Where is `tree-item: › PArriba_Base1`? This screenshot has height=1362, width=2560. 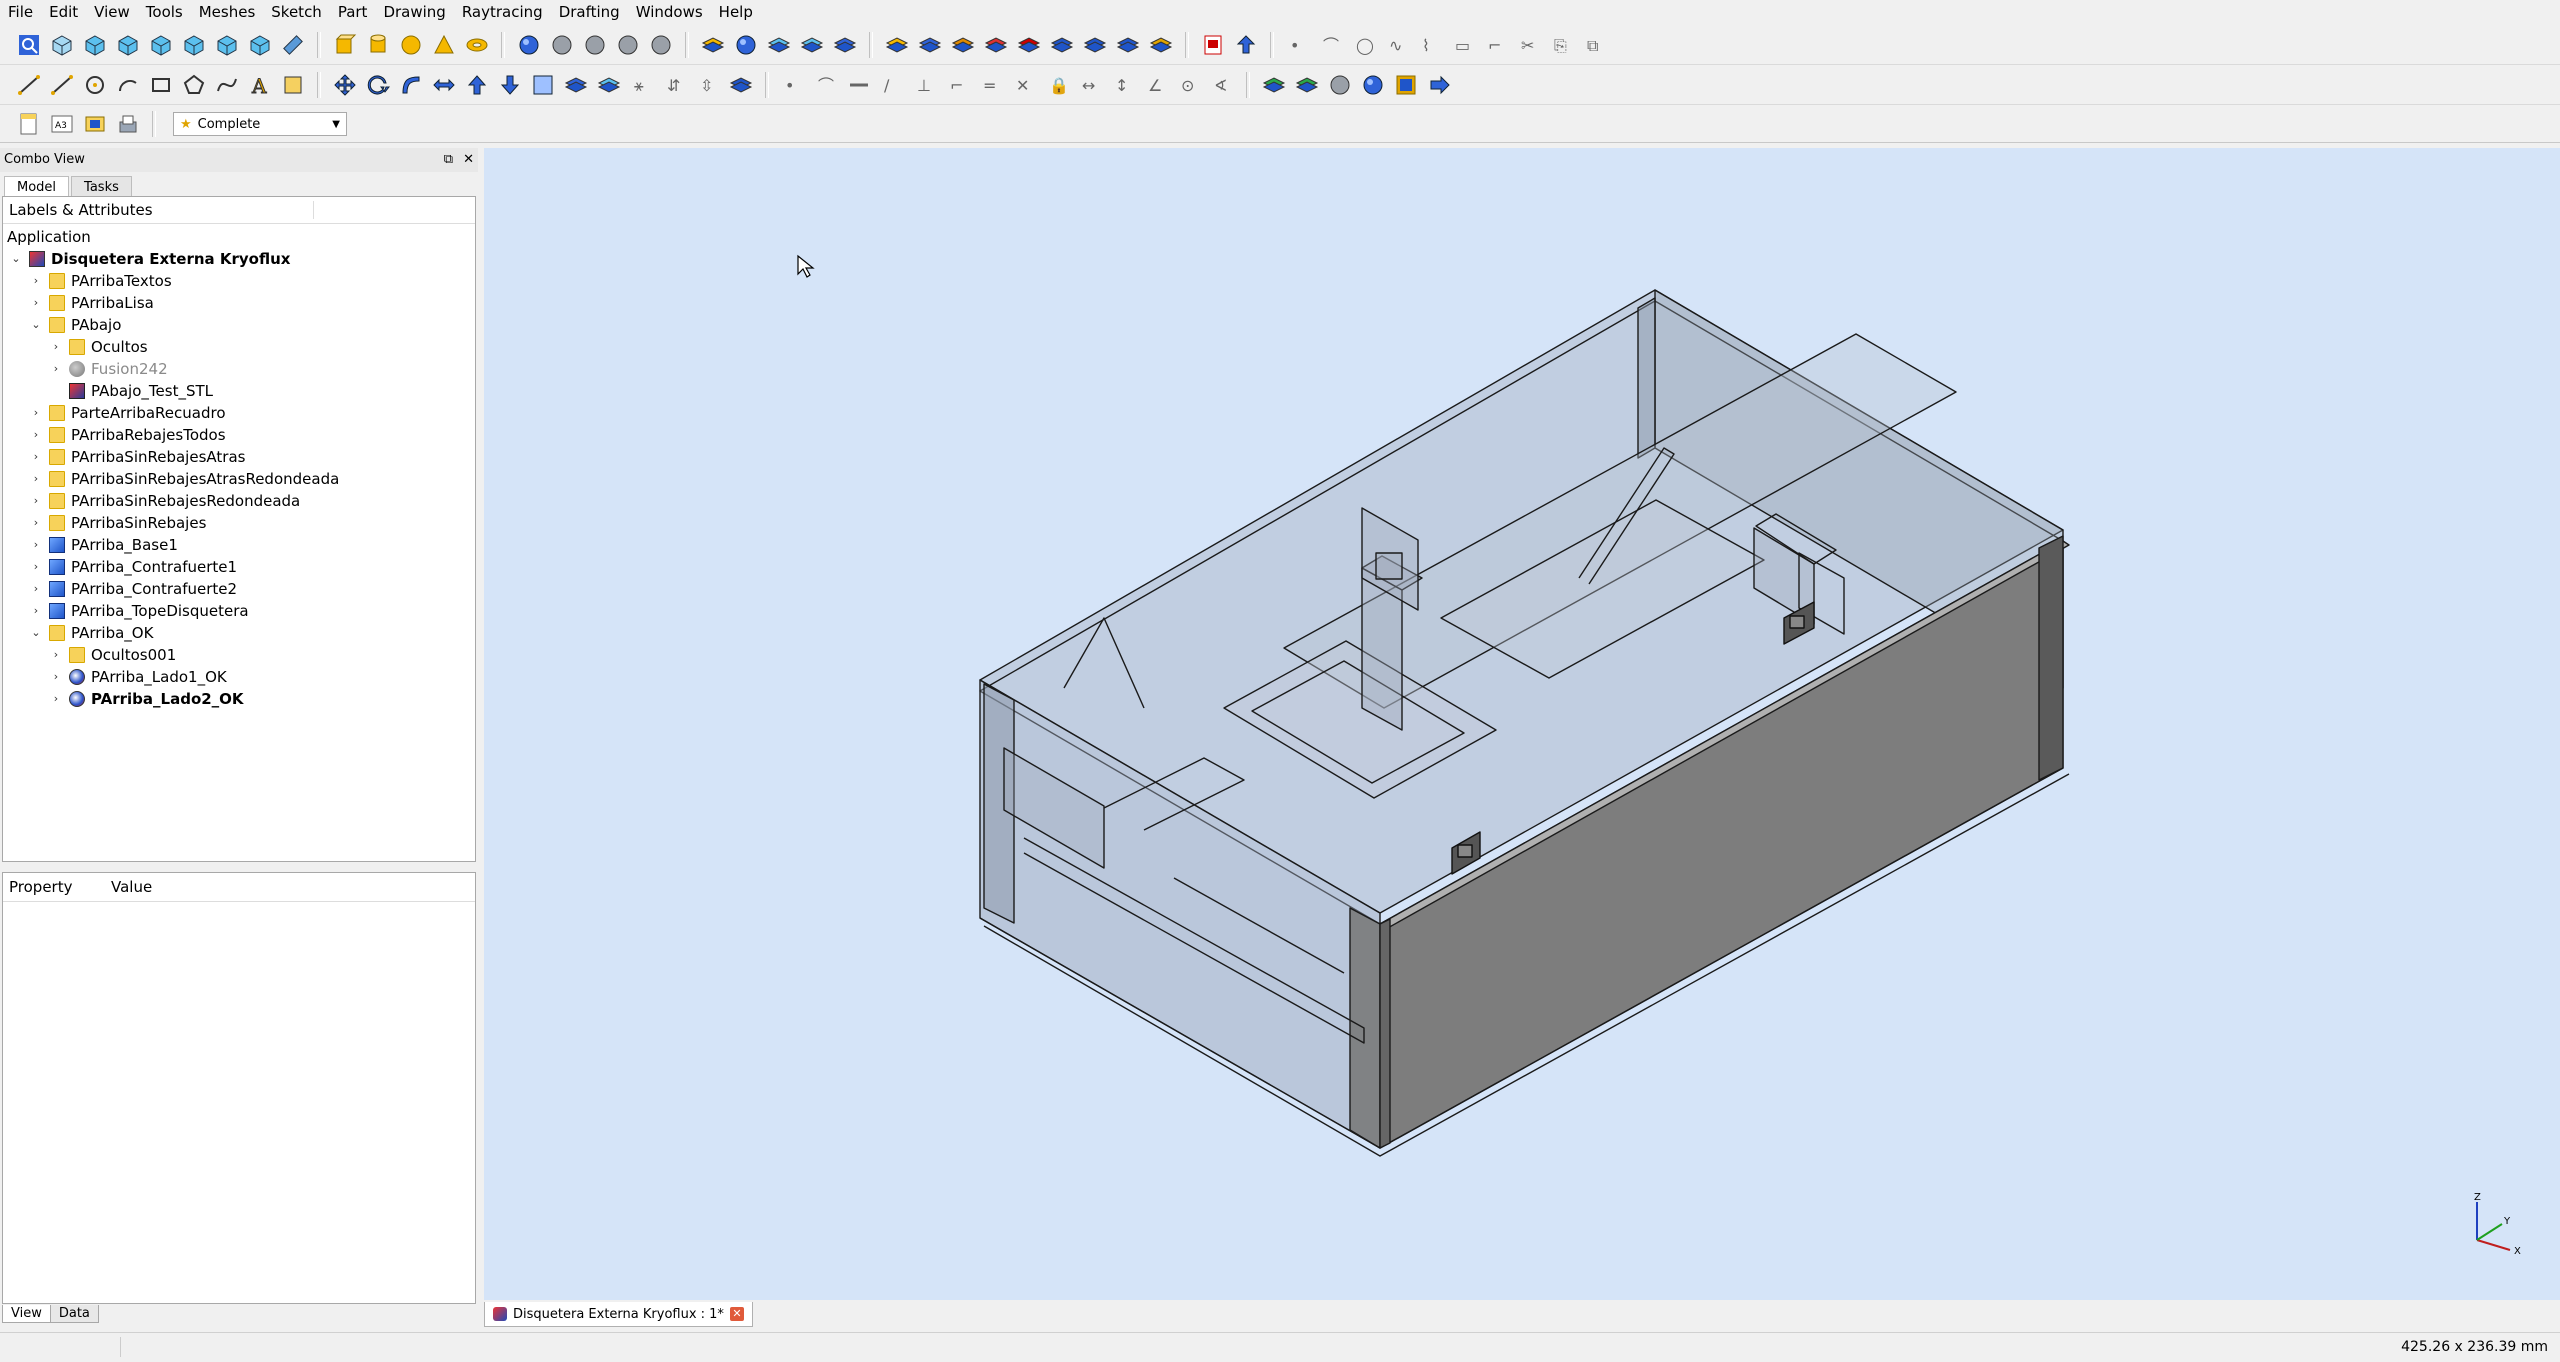
tree-item: › PArriba_Base1 is located at coordinates (239, 545).